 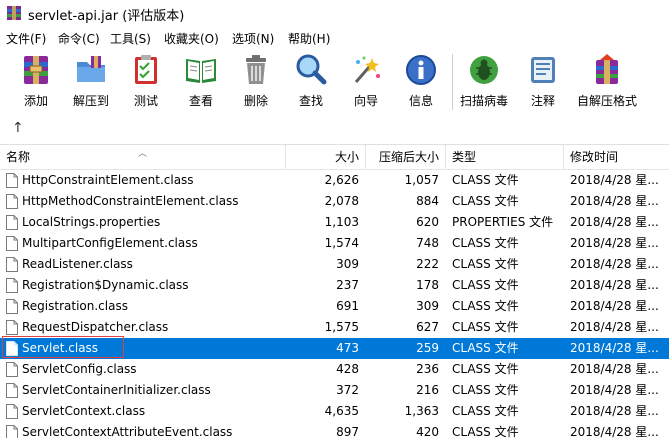 What do you see at coordinates (427, 306) in the screenshot?
I see `file-packed-size: 309` at bounding box center [427, 306].